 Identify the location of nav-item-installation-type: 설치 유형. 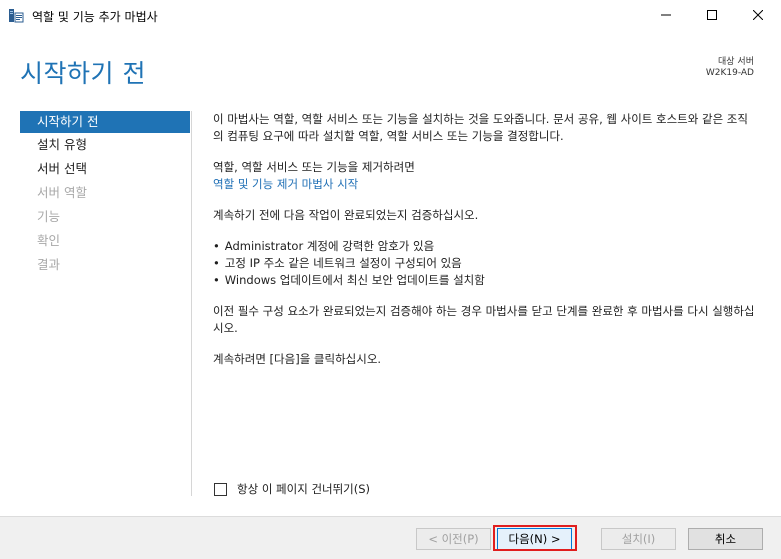
(105, 145).